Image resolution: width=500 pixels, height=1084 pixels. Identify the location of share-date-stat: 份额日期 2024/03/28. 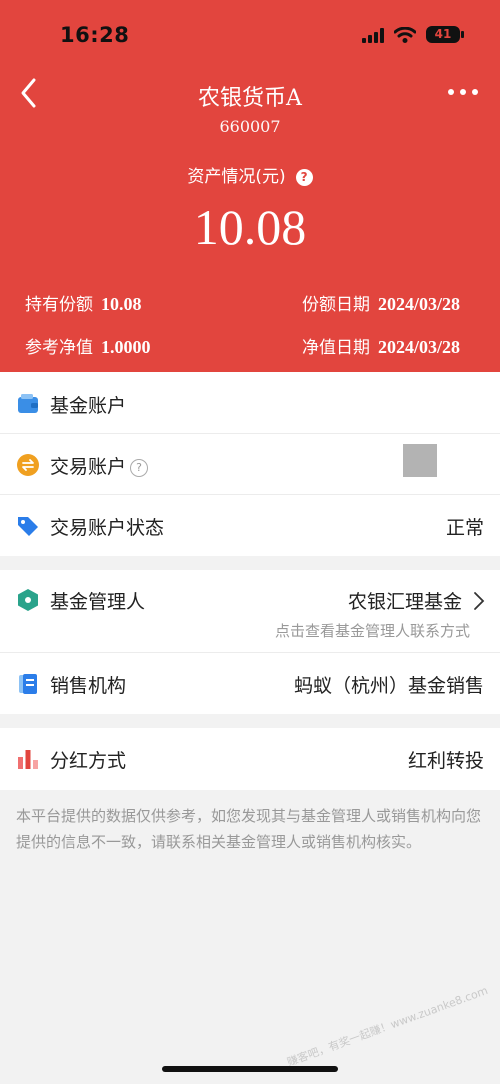
(381, 302).